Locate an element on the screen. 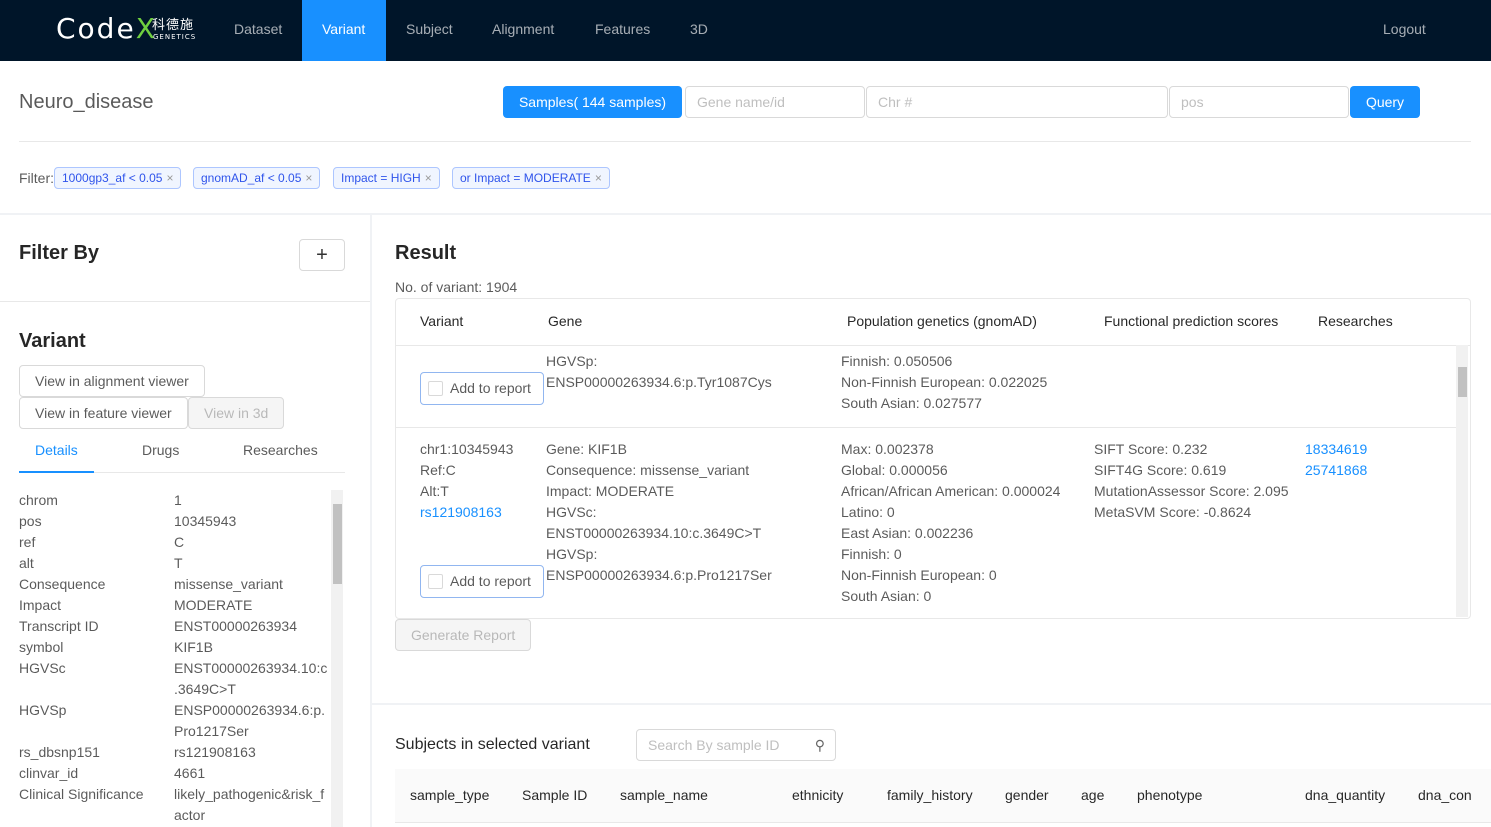  detail-key: Transcript ID is located at coordinates (59, 626).